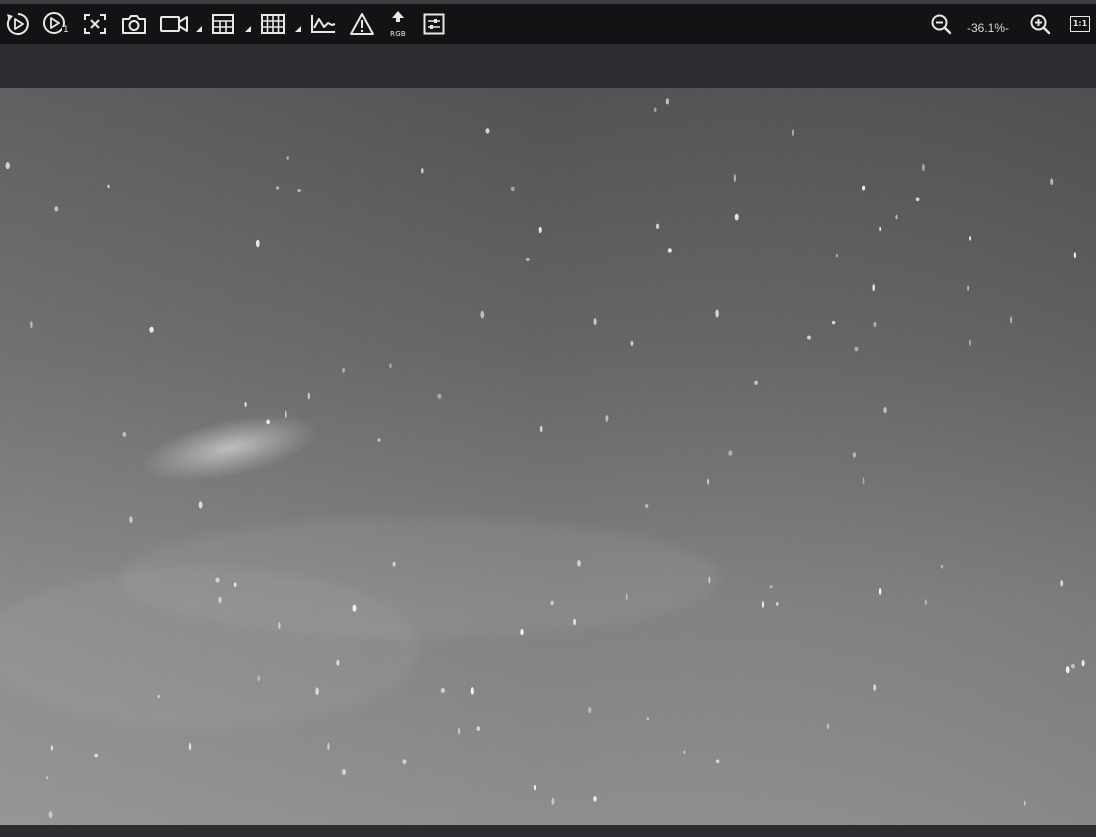 The height and width of the screenshot is (837, 1096). I want to click on toolbar: 1 RGB -36.1%- 1:1, so click(548, 24).